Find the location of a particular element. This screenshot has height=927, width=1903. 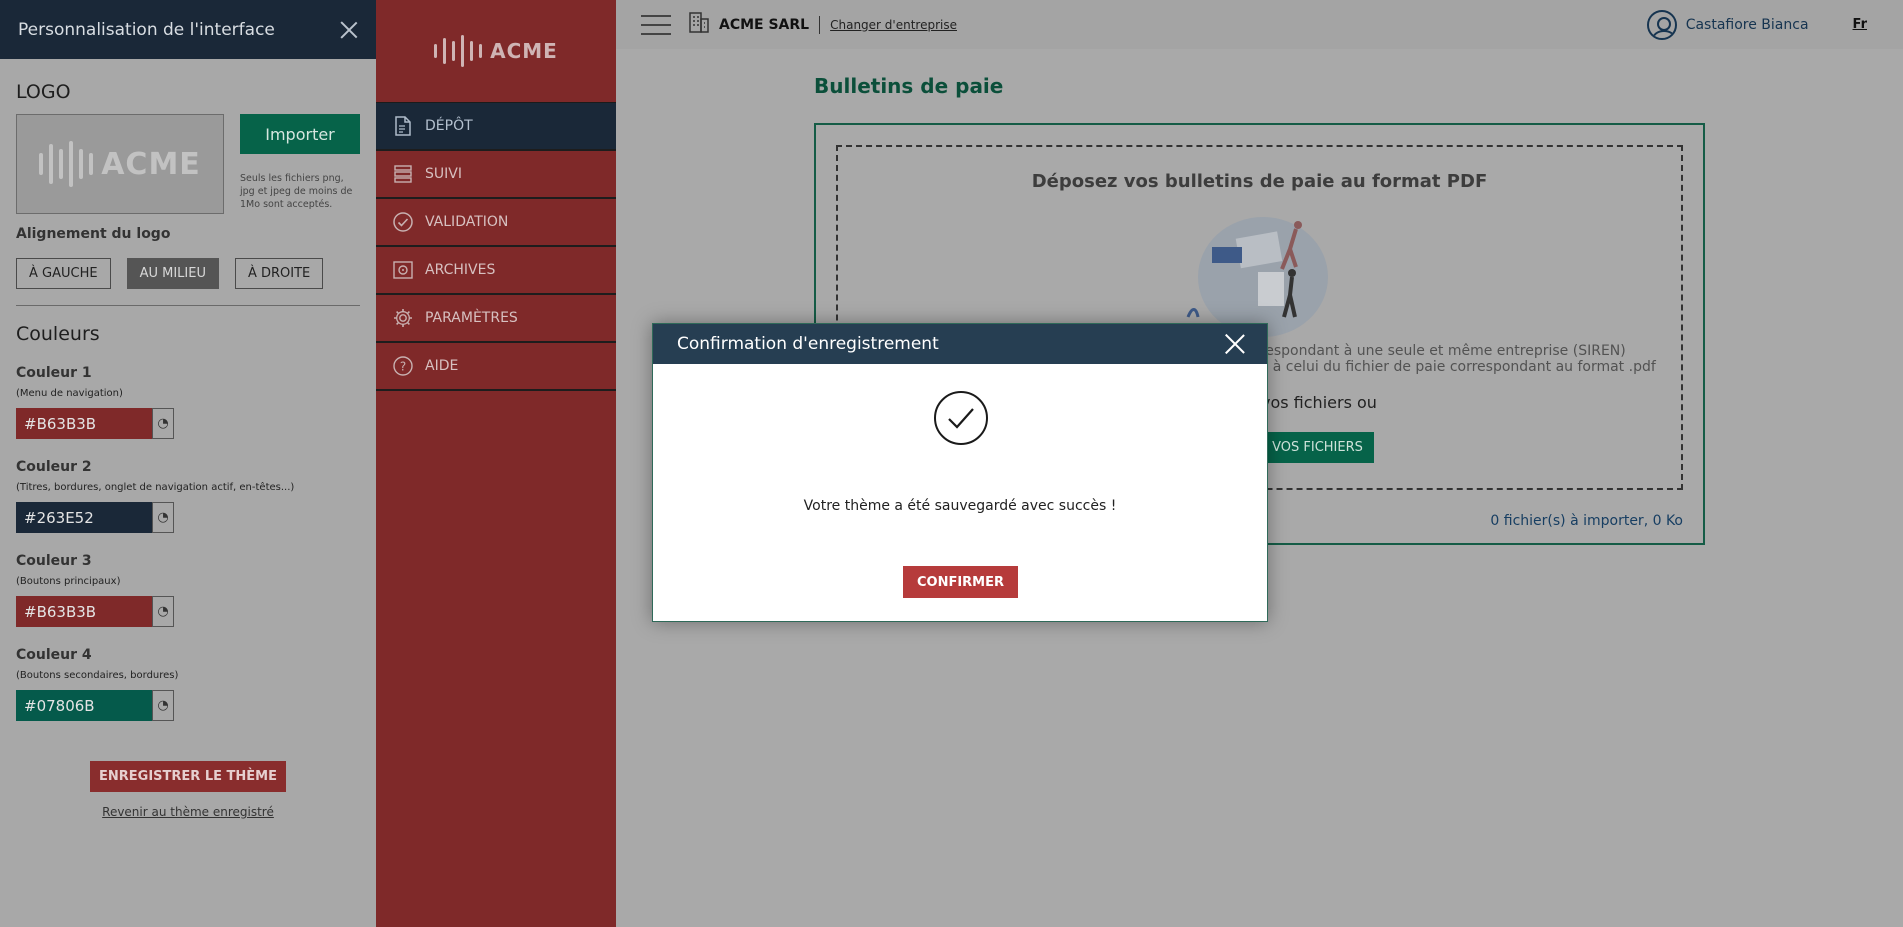

color-title: Couleur 4 is located at coordinates (54, 655).